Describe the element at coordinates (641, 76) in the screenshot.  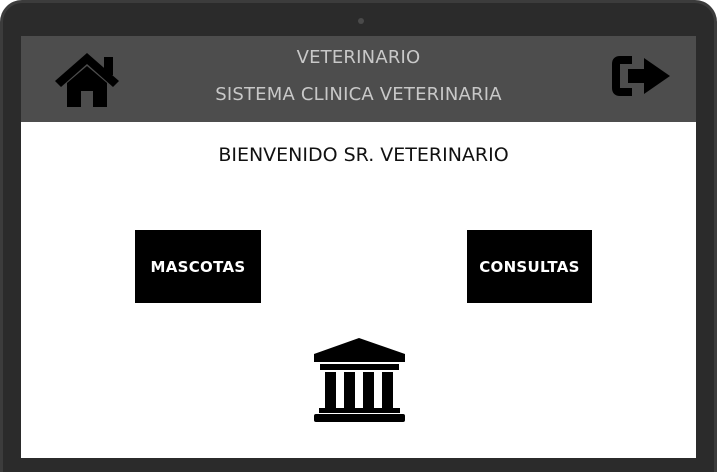
I see `sign-out-icon` at that location.